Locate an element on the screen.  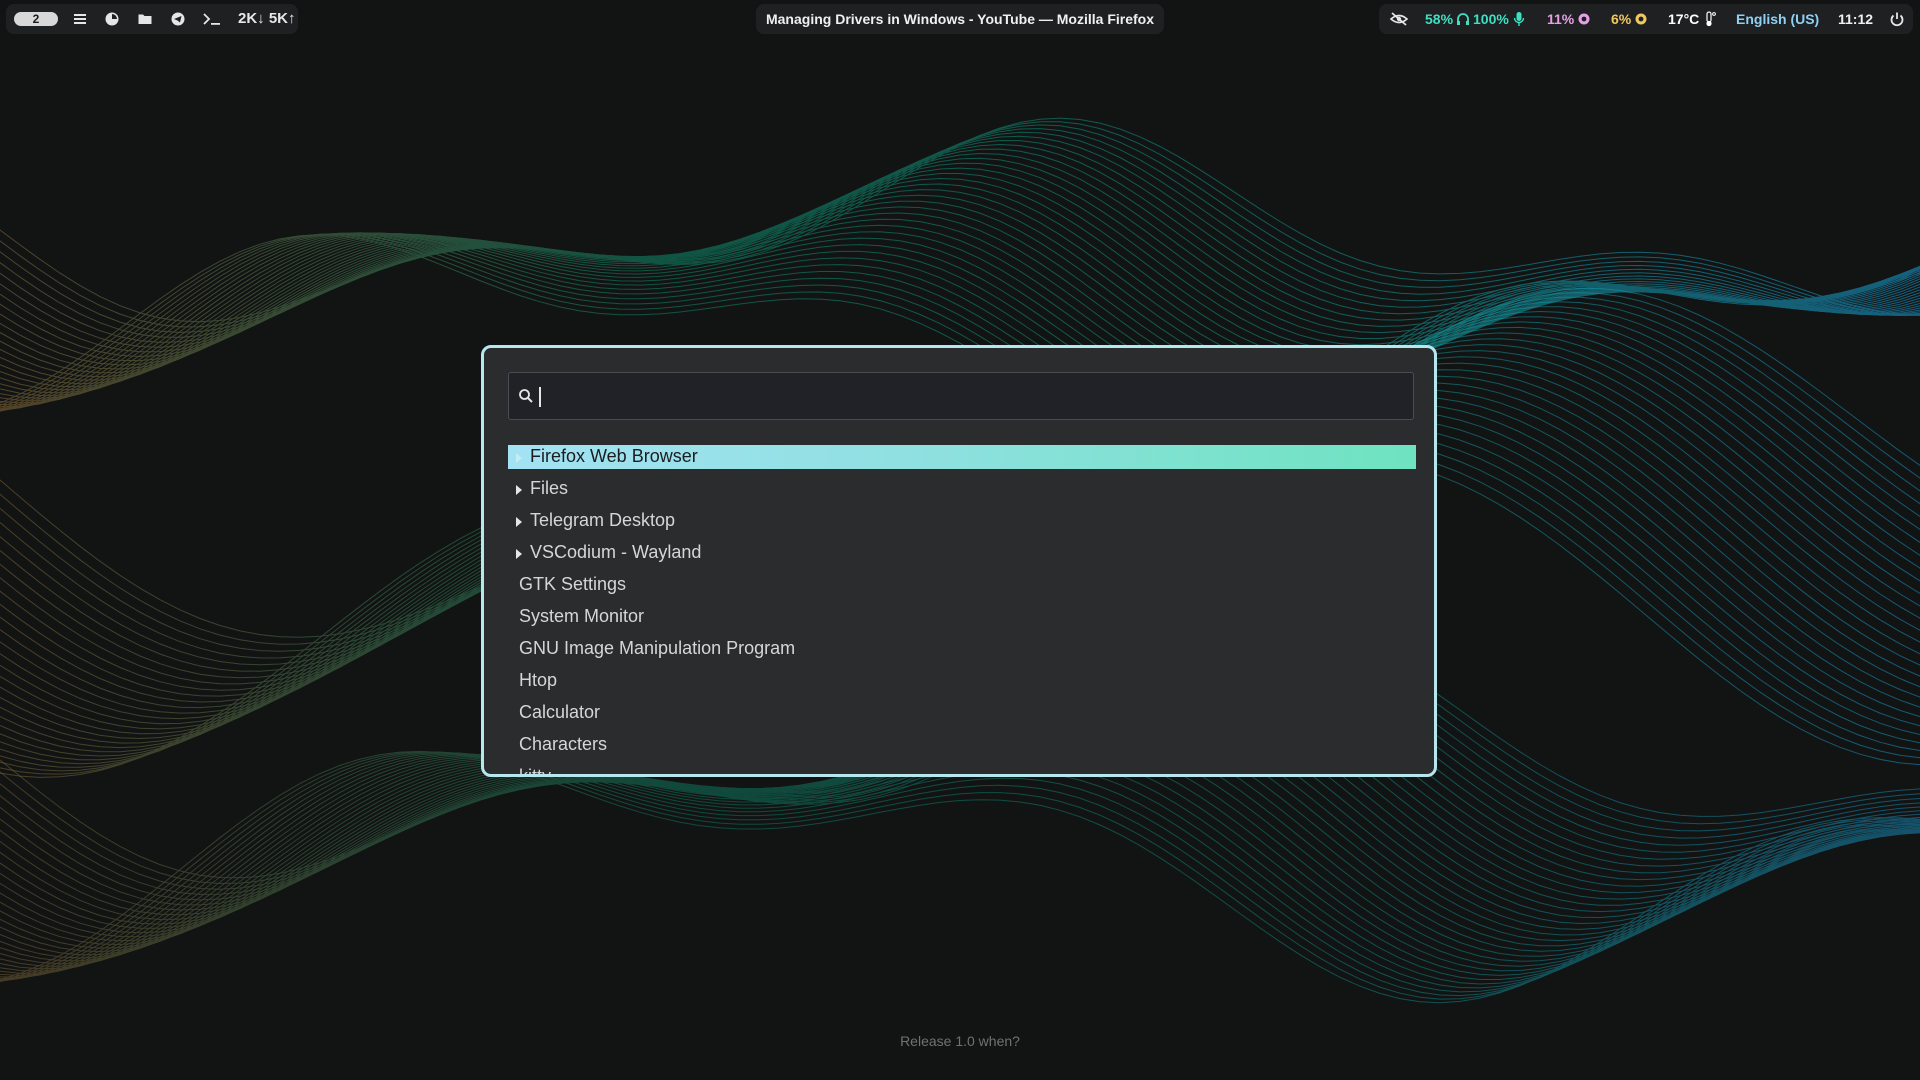
cpu-usage: 11% is located at coordinates (1561, 19).